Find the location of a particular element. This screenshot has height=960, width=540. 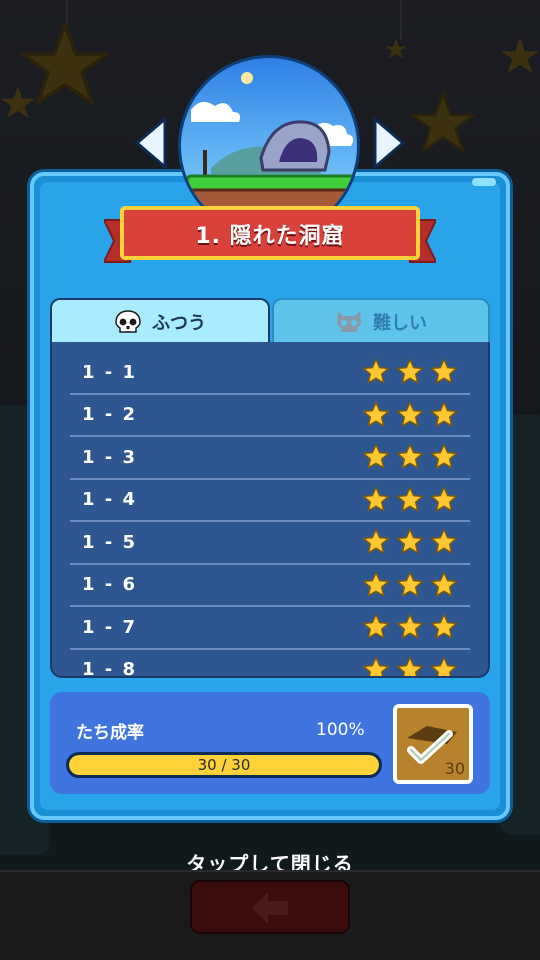

level-label: 1 - 8 is located at coordinates (110, 668).